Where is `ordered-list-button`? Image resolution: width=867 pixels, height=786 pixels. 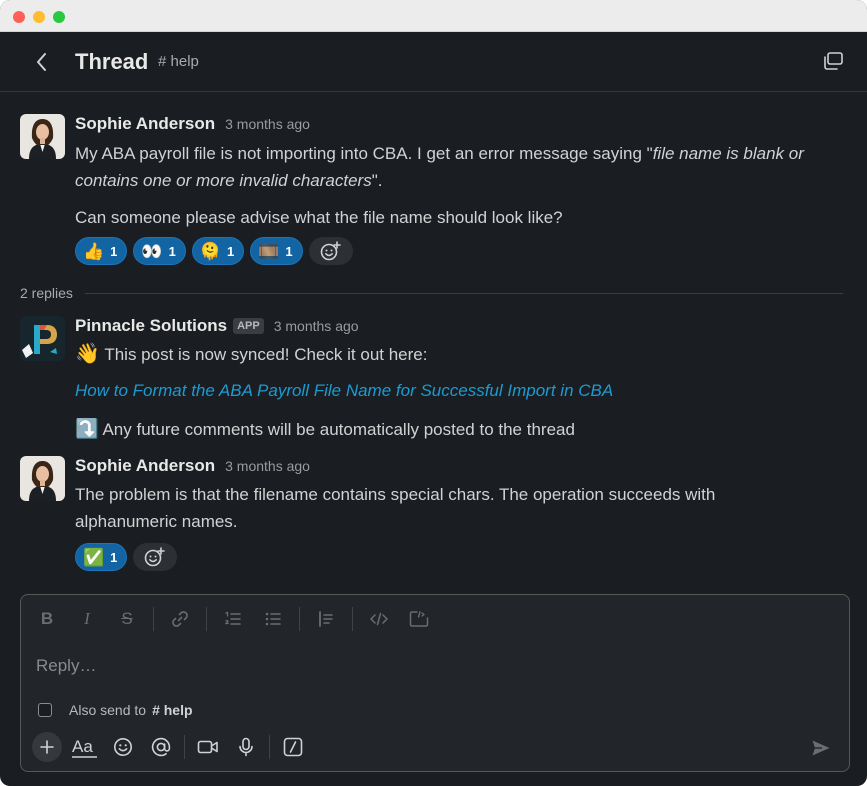
ordered-list-button is located at coordinates (233, 619).